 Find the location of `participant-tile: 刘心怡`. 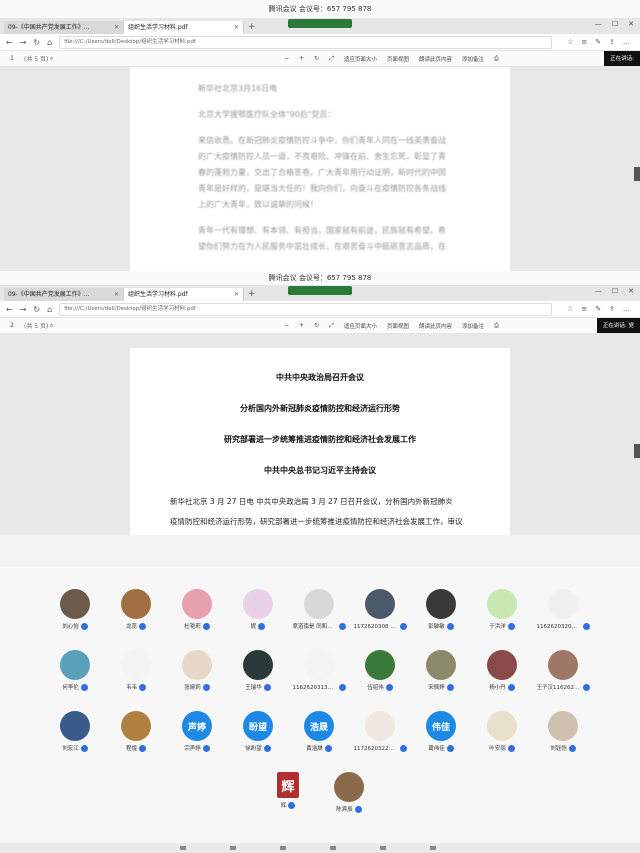

participant-tile: 刘心怡 is located at coordinates (75, 609).